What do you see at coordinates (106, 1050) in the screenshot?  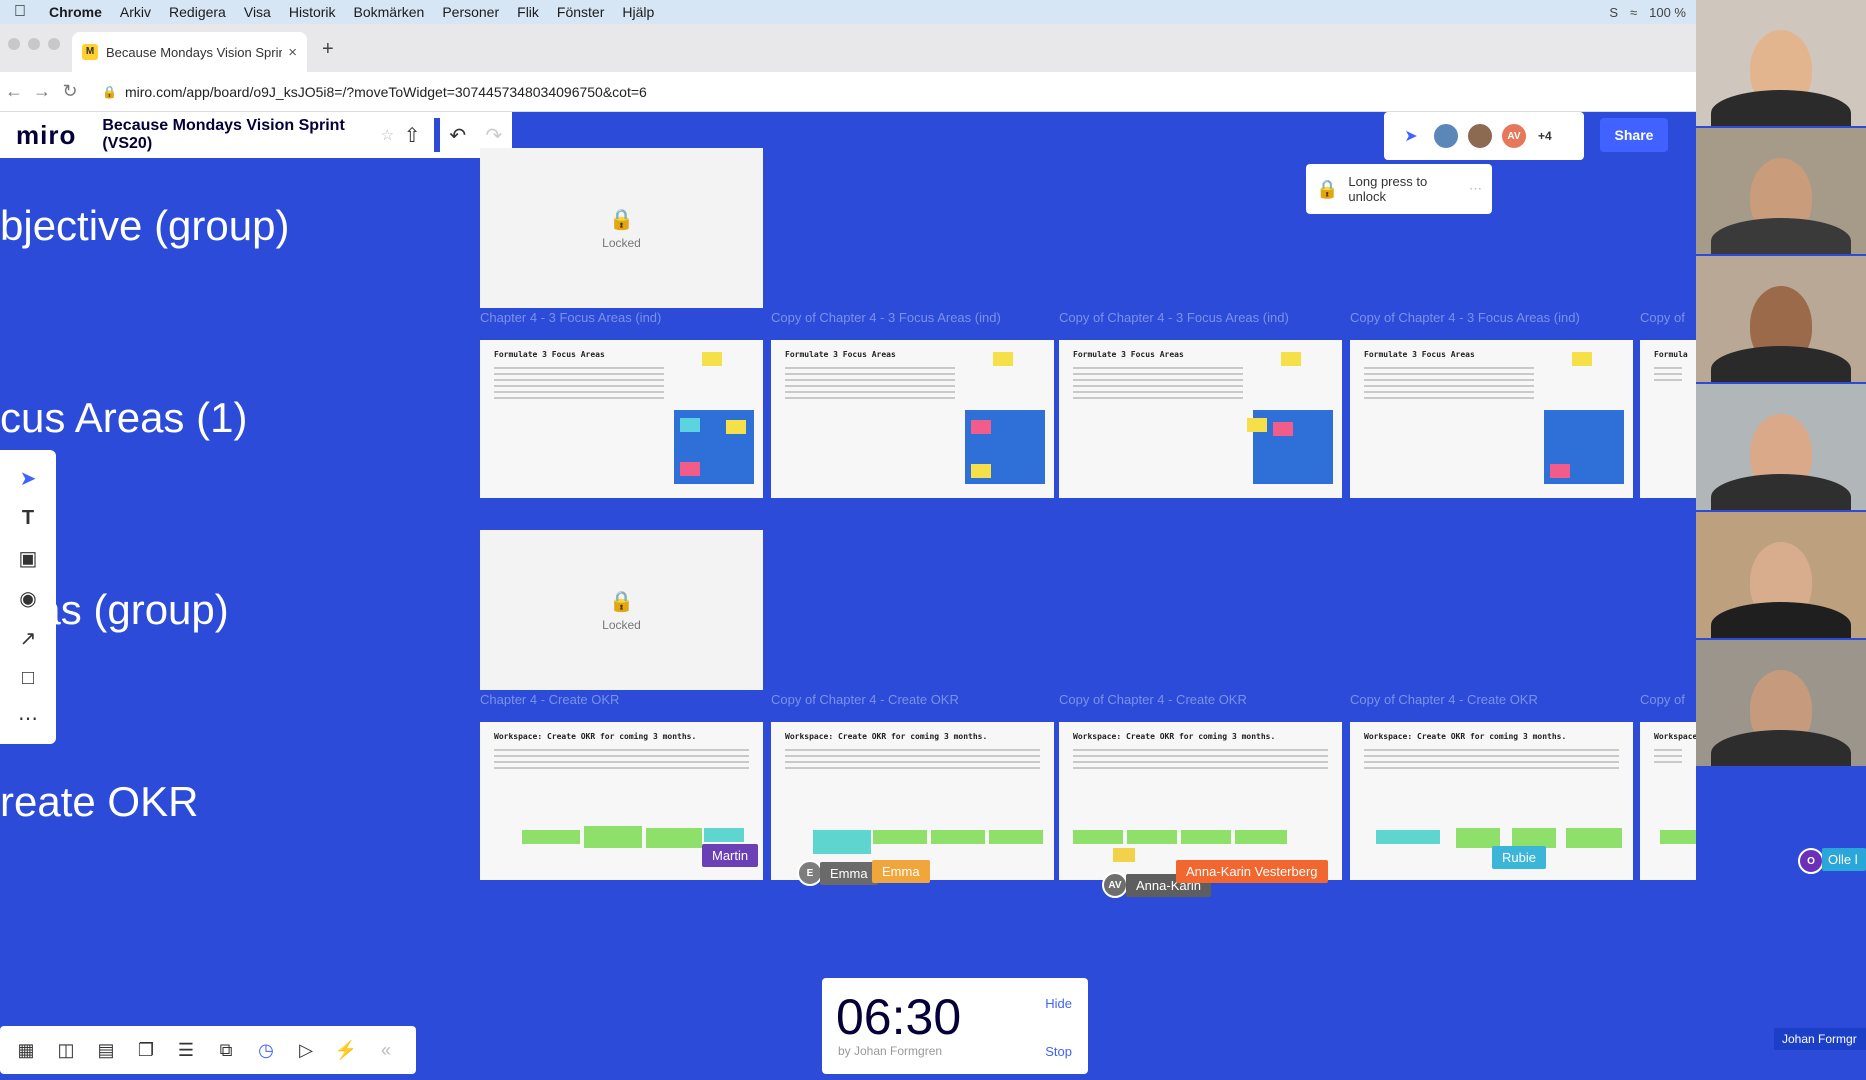 I see `comments-icon: ▤` at bounding box center [106, 1050].